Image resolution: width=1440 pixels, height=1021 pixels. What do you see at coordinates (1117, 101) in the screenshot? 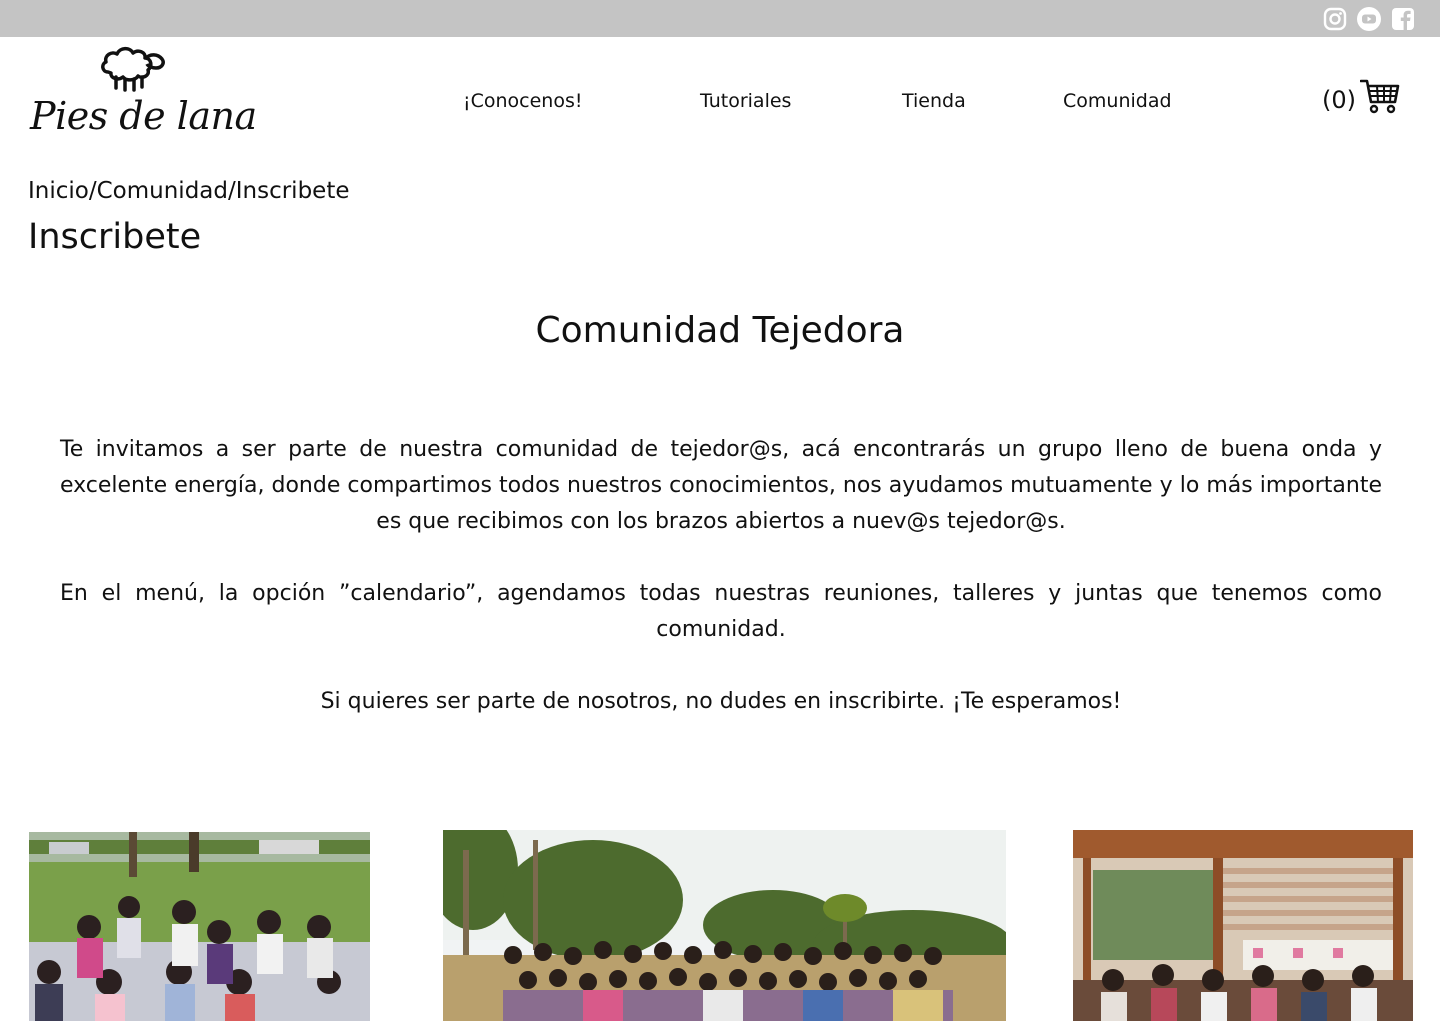
I see `nav-item-comunidad: Comunidad` at bounding box center [1117, 101].